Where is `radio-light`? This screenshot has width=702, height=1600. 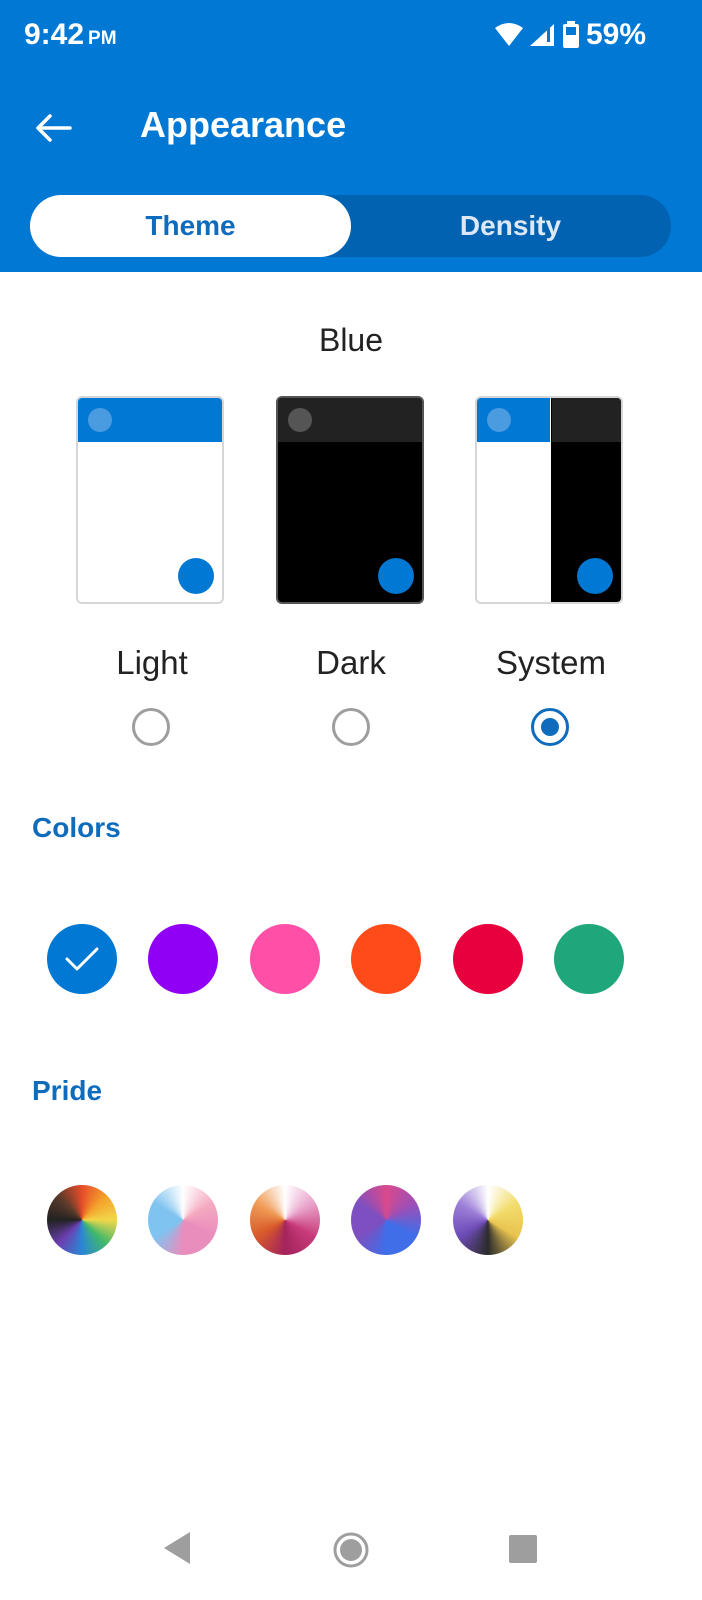
radio-light is located at coordinates (151, 727).